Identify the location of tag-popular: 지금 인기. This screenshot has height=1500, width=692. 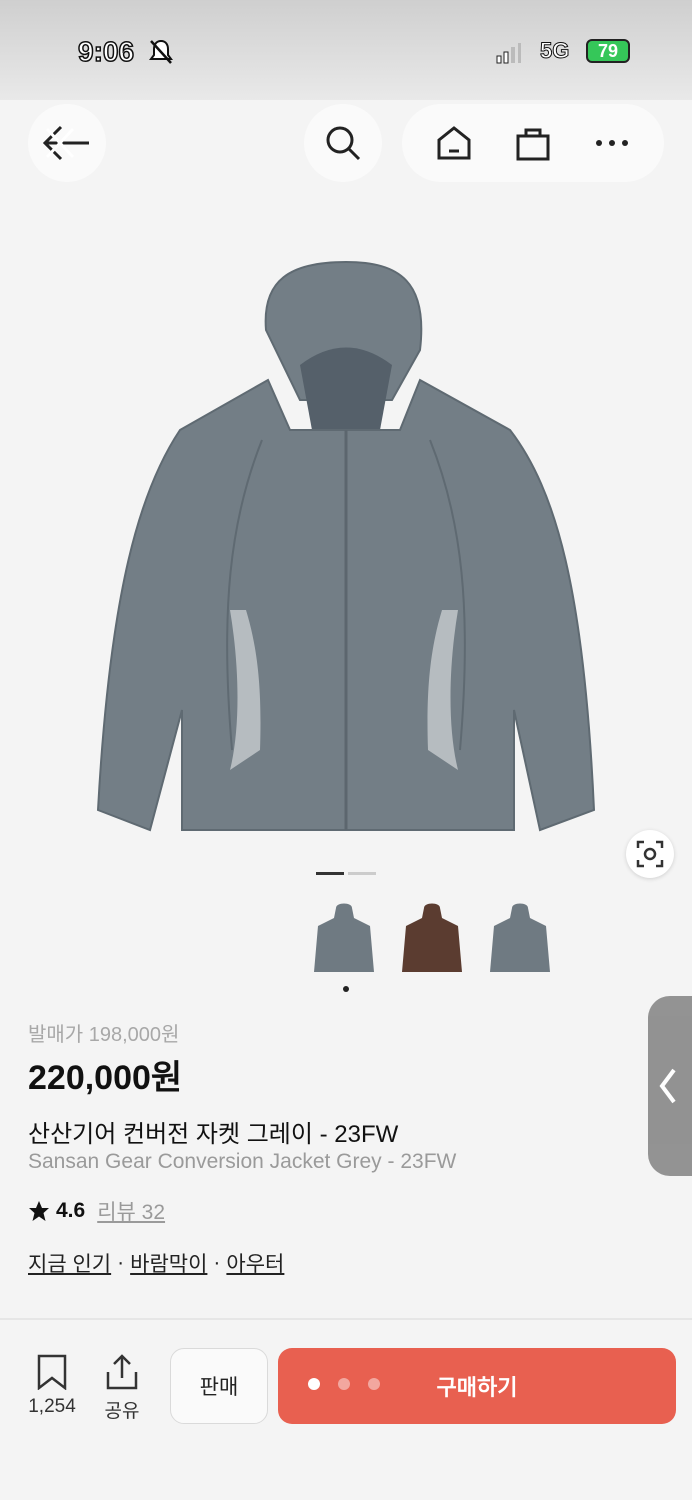
(69, 1263).